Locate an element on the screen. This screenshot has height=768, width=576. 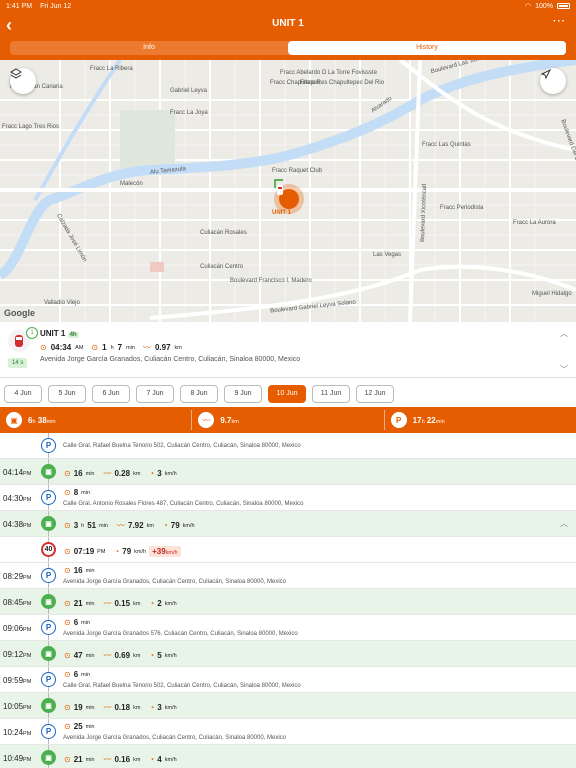
speedometer-icon: ◔ is located at coordinates (117, 551).